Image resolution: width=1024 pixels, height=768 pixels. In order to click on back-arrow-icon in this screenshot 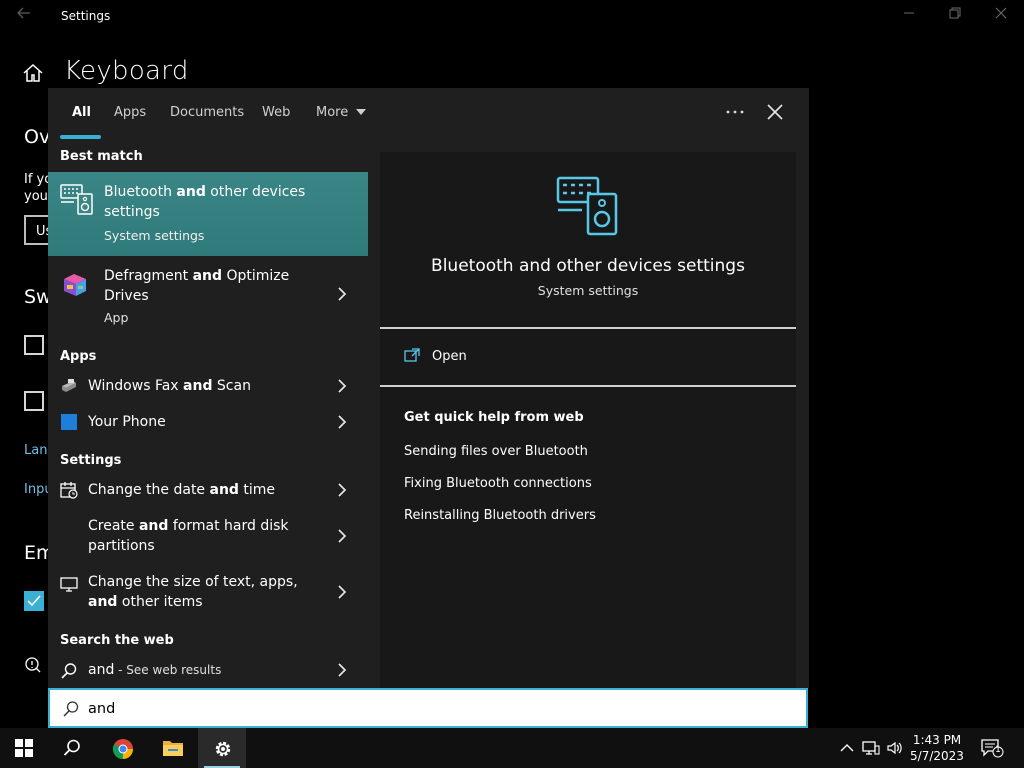, I will do `click(23, 13)`.